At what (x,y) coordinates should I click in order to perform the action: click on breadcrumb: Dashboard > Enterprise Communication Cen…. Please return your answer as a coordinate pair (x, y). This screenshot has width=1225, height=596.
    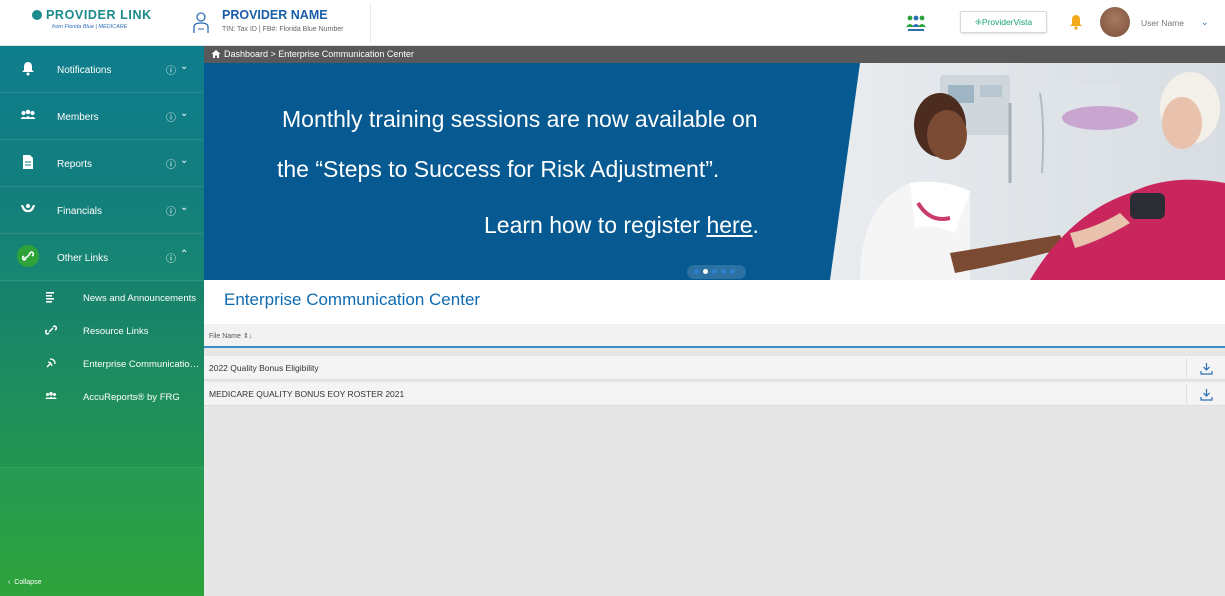
    Looking at the image, I should click on (714, 54).